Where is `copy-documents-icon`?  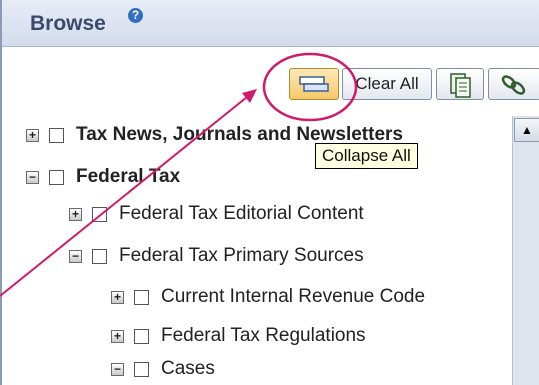
copy-documents-icon is located at coordinates (460, 85).